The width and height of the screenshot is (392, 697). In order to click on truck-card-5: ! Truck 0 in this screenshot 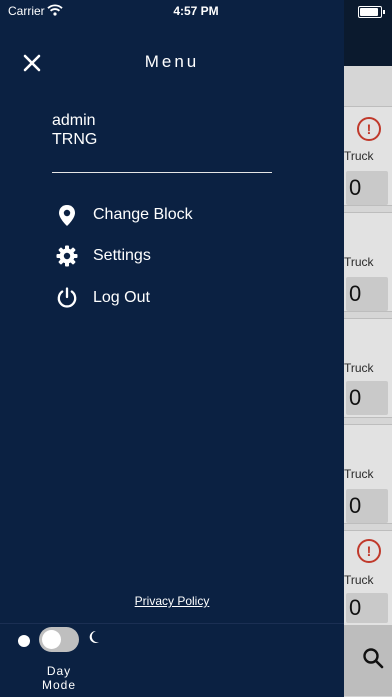, I will do `click(368, 578)`.